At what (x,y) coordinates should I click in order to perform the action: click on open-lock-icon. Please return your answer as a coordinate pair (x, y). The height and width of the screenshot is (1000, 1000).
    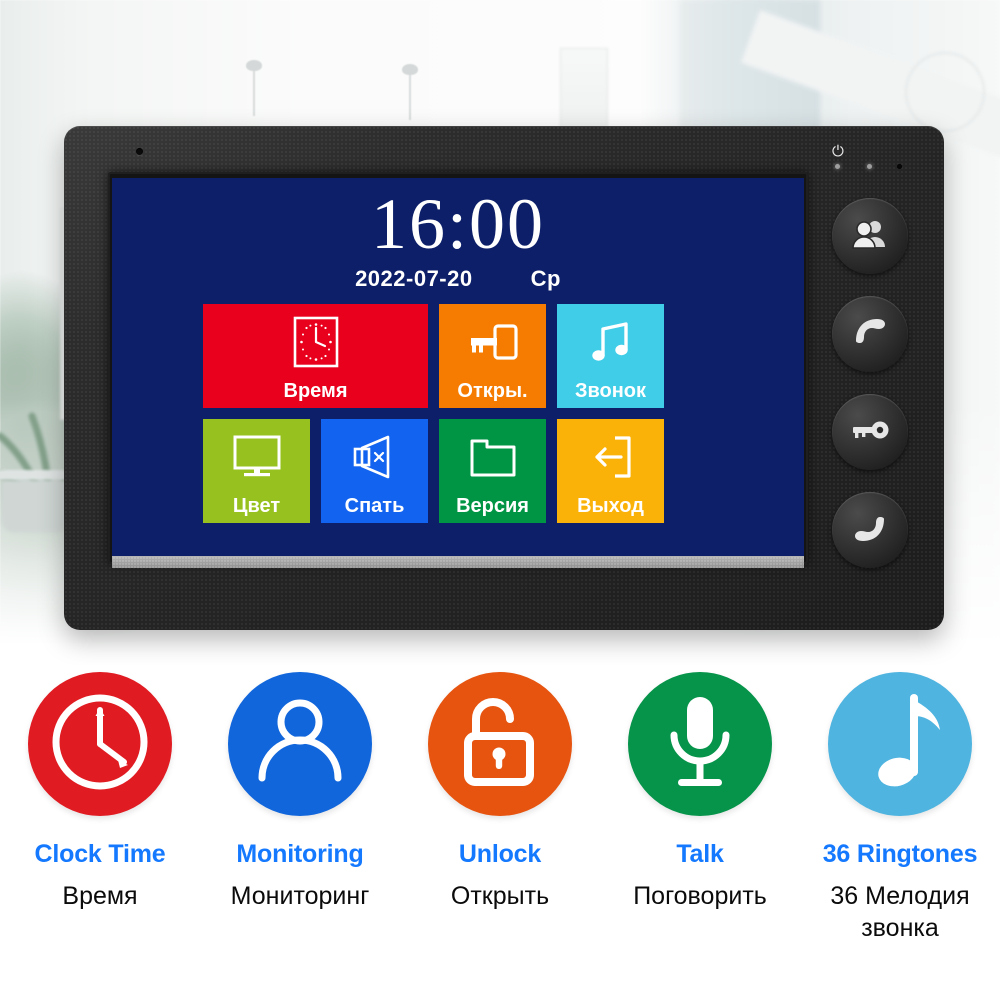
    Looking at the image, I should click on (500, 744).